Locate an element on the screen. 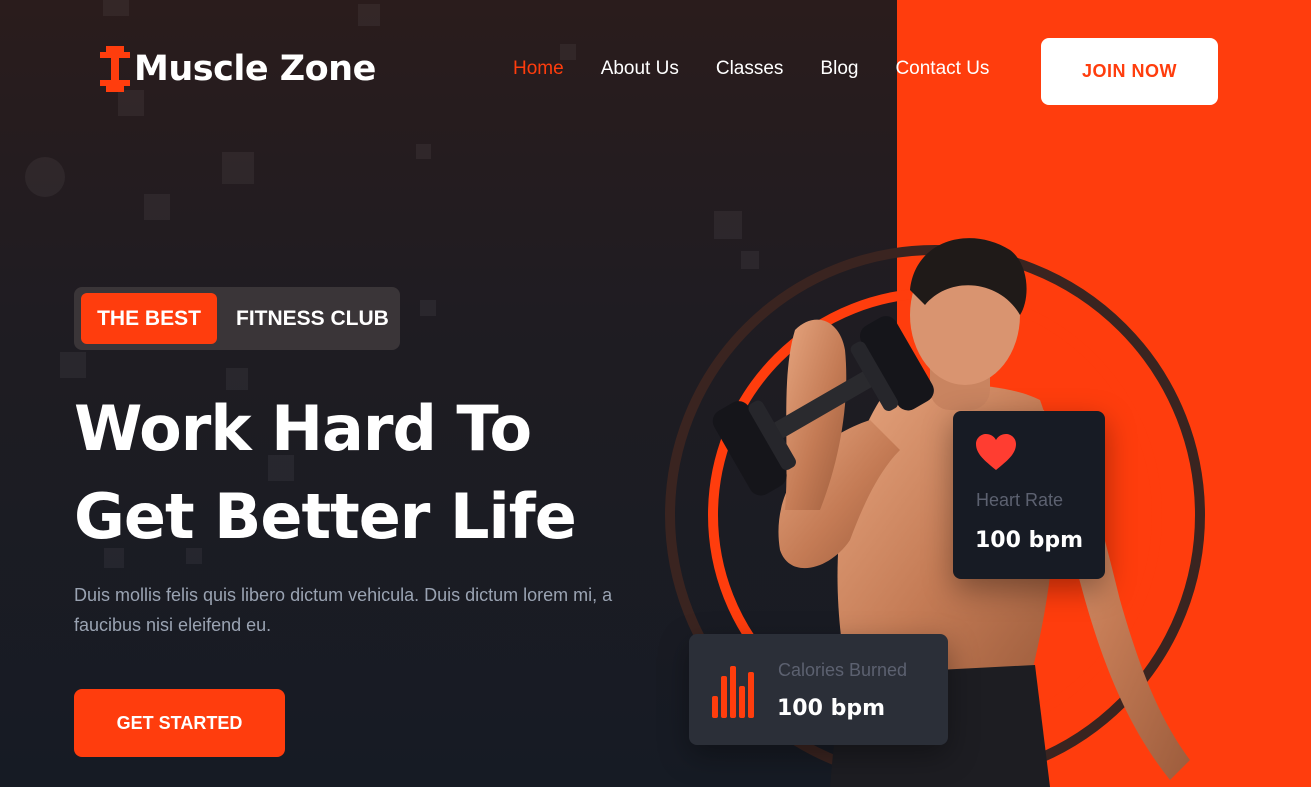 The image size is (1311, 787). headline-line-1: Work Hard To is located at coordinates (303, 428).